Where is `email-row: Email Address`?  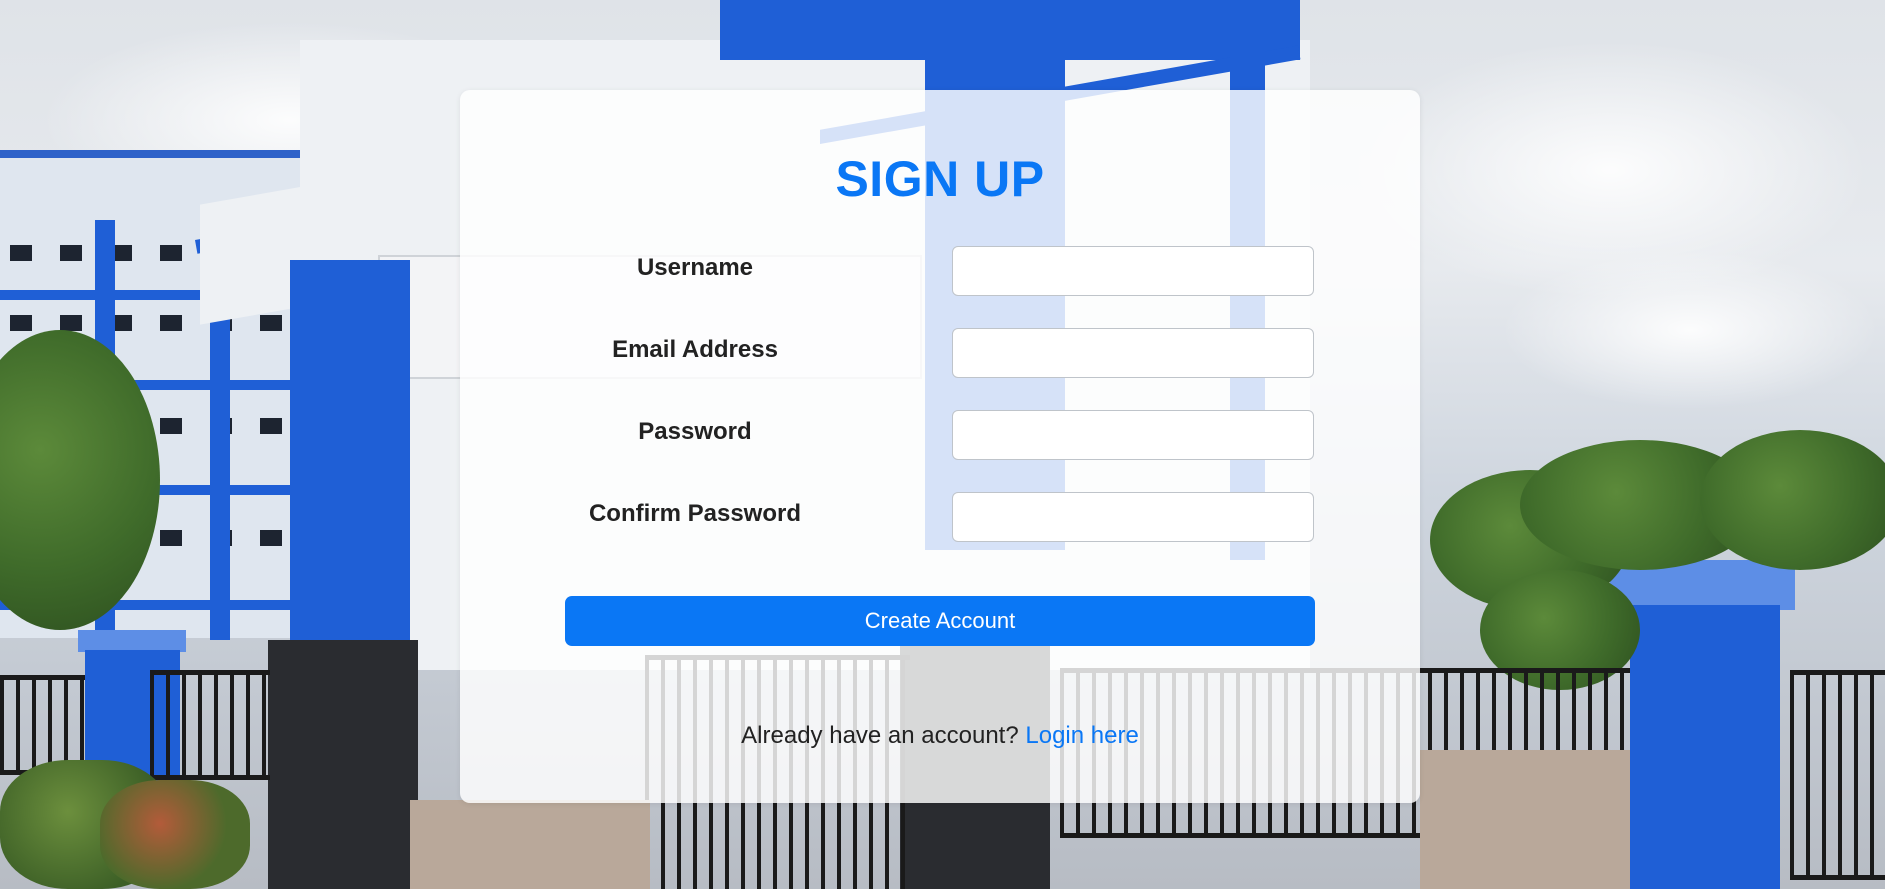 email-row: Email Address is located at coordinates (940, 355).